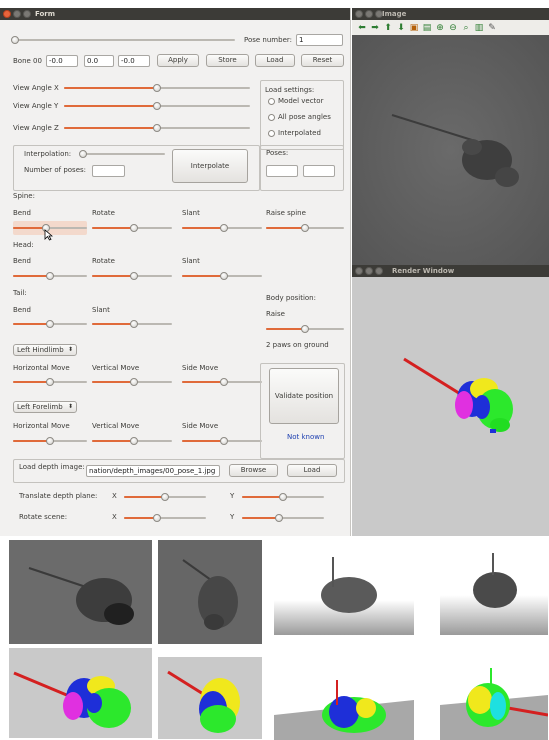  What do you see at coordinates (299, 117) in the screenshot?
I see `radio-all-pose-angles: All pose angles` at bounding box center [299, 117].